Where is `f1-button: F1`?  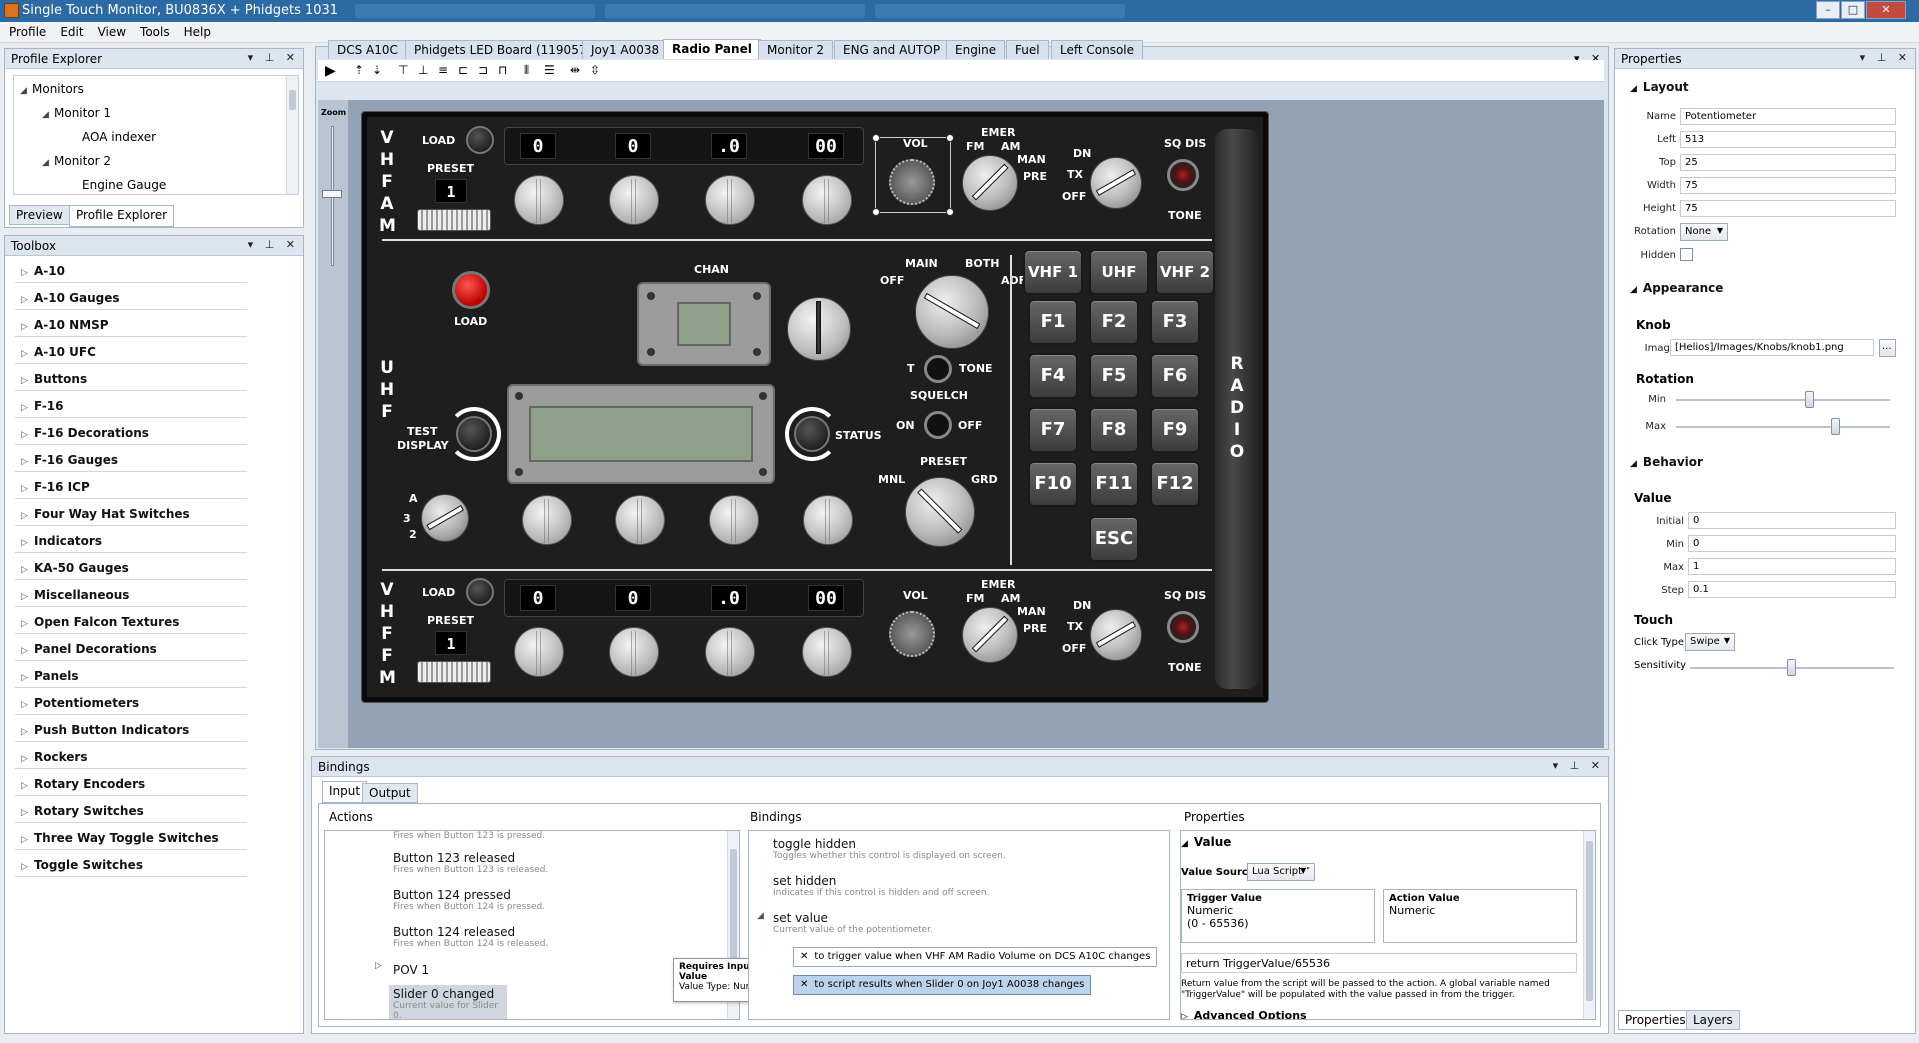 f1-button: F1 is located at coordinates (1053, 322).